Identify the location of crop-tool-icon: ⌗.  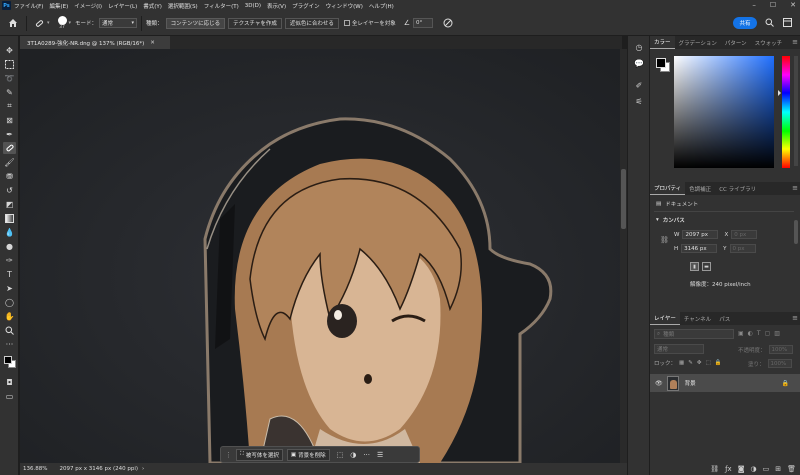
(9, 106).